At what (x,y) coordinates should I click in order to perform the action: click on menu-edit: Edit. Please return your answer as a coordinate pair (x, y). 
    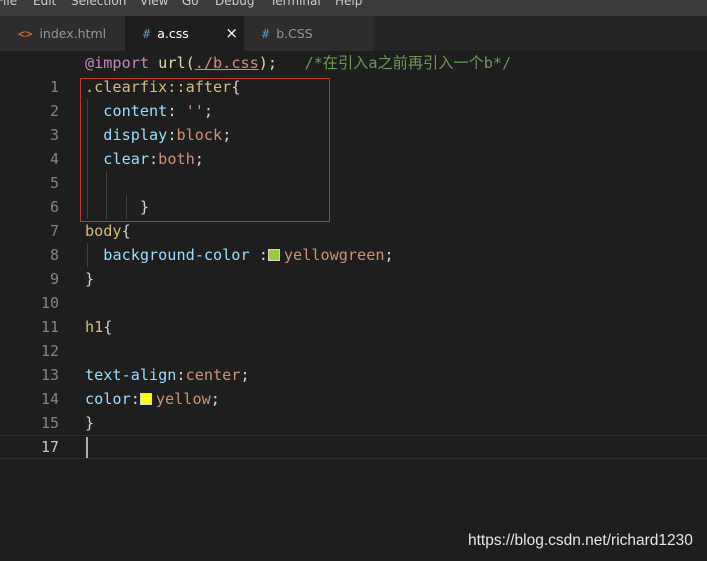
    Looking at the image, I should click on (44, 4).